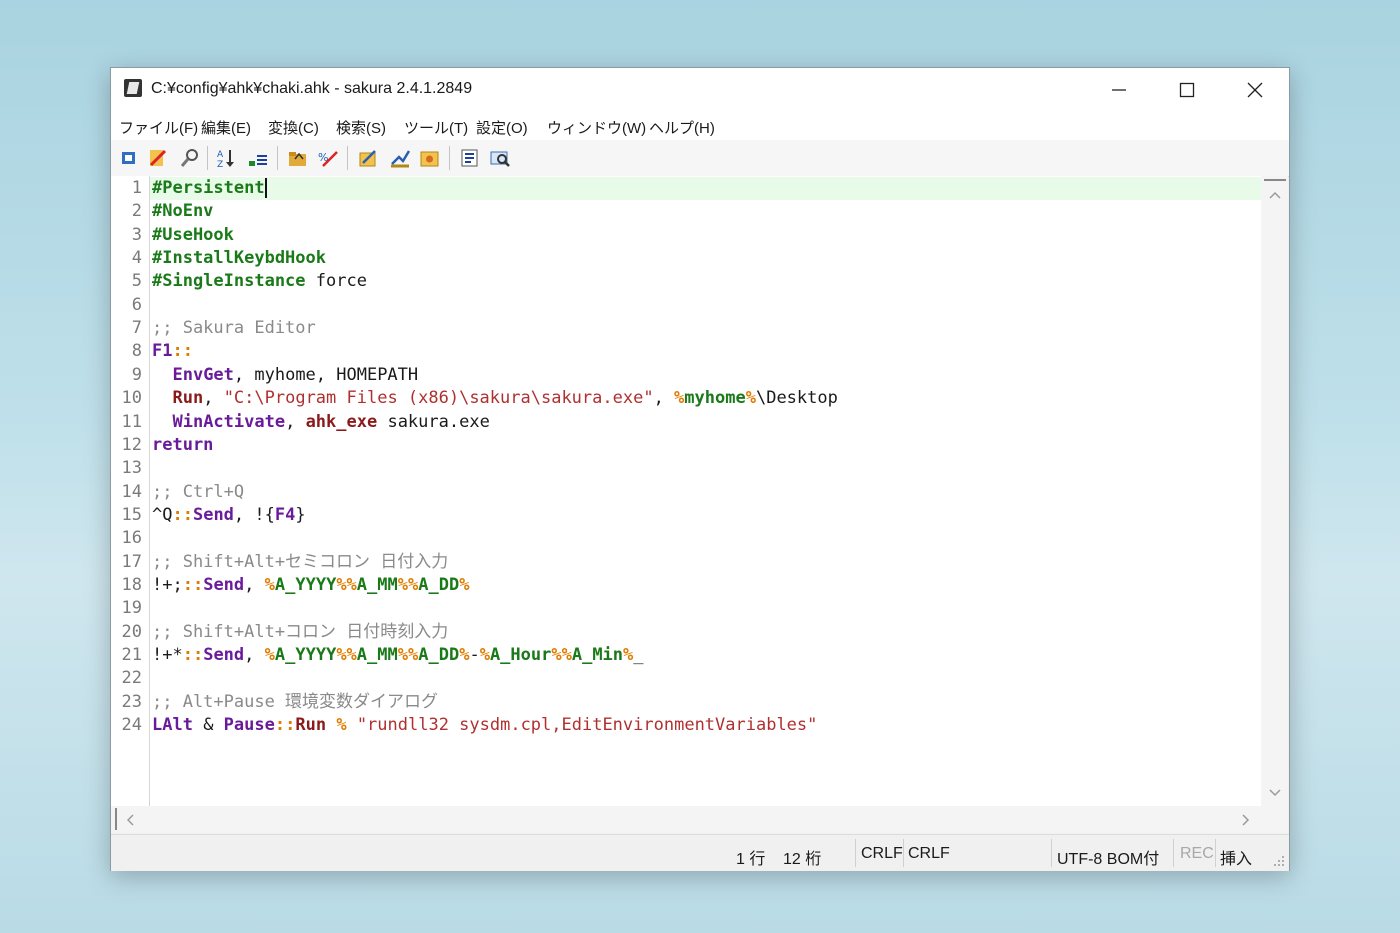  Describe the element at coordinates (368, 158) in the screenshot. I see `settings-icon` at that location.